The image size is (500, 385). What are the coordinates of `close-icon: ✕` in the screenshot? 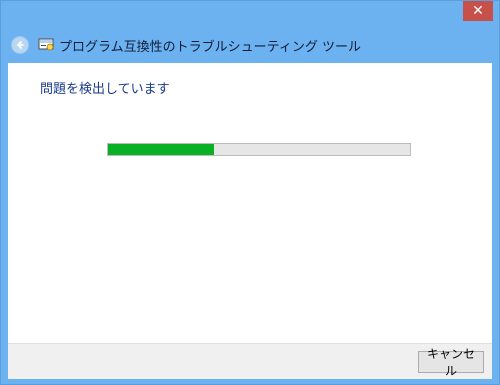 It's located at (478, 11).